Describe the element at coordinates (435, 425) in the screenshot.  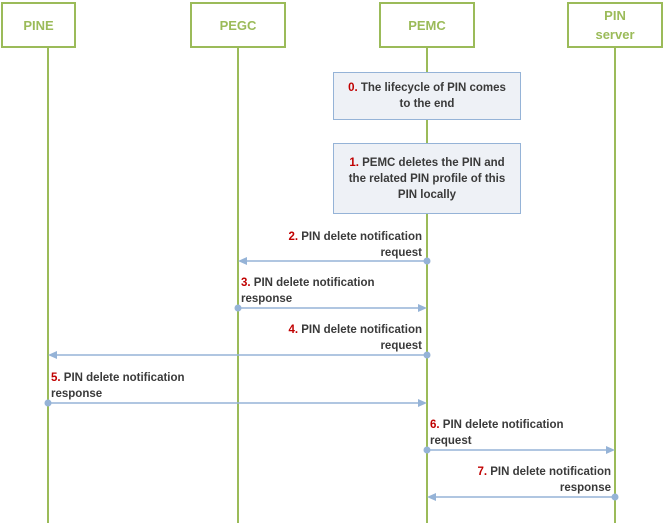
I see `step-number: 6.` at that location.